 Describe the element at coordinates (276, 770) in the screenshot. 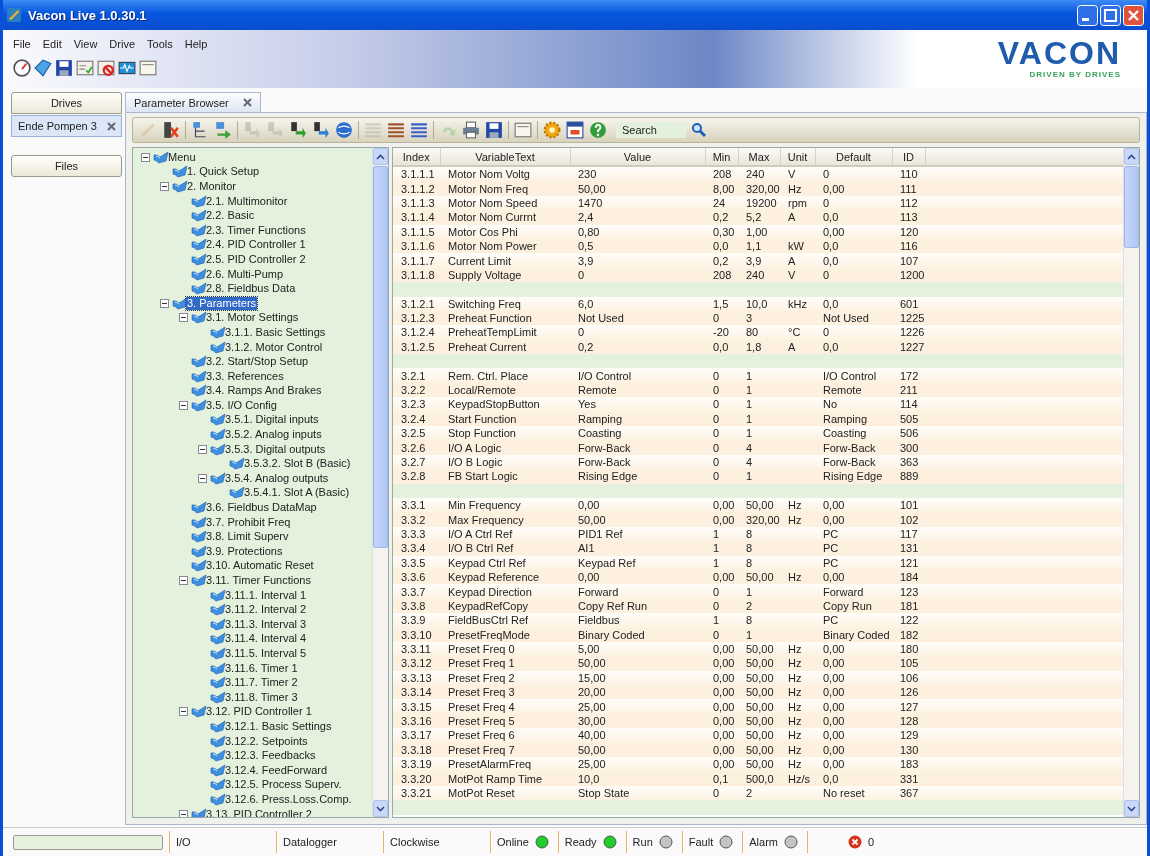

I see `tree-item: 3.12.4. FeedForward` at that location.